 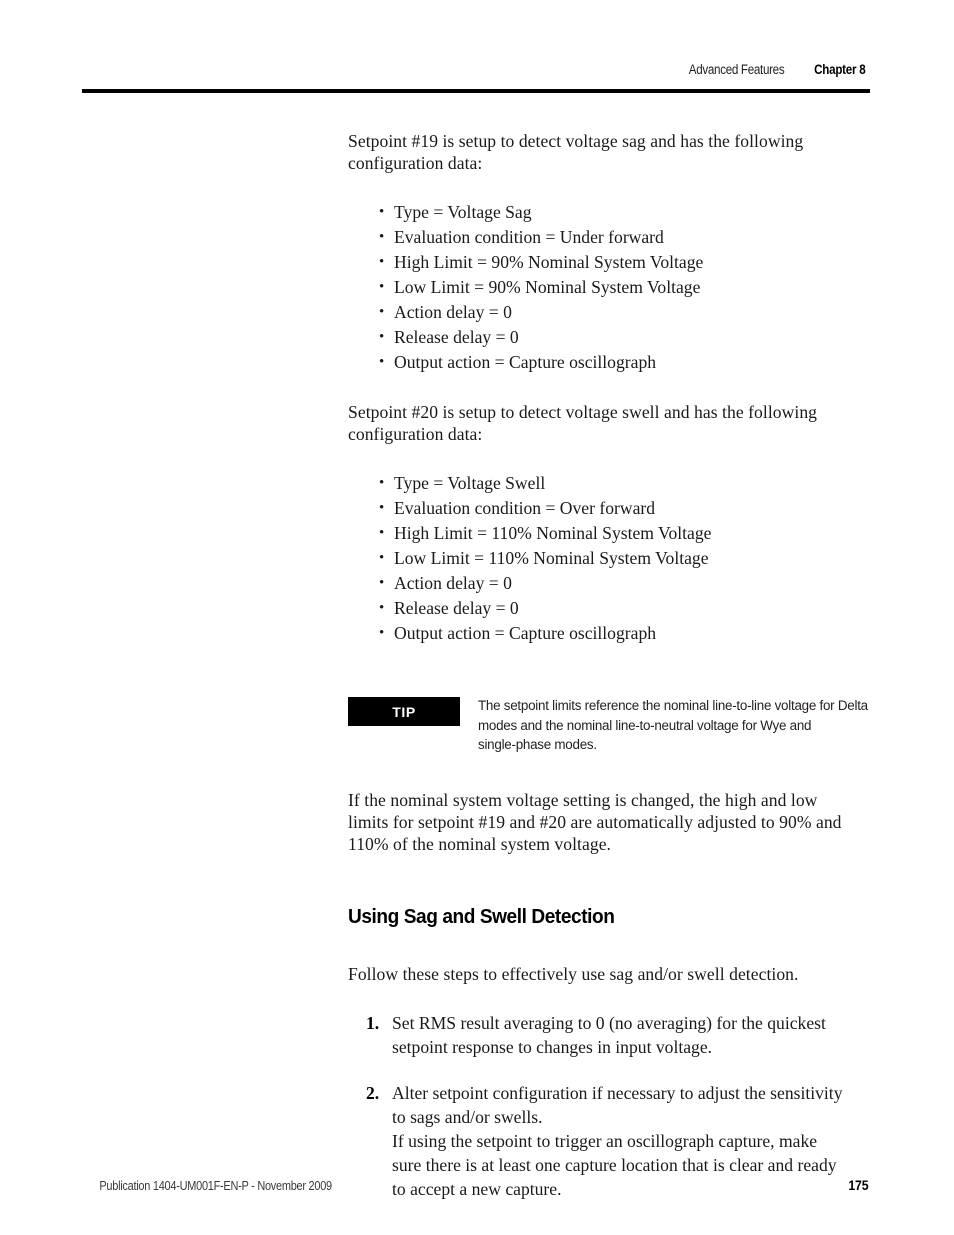 What do you see at coordinates (525, 508) in the screenshot?
I see `list-item-text: Evaluation condition = Over forward` at bounding box center [525, 508].